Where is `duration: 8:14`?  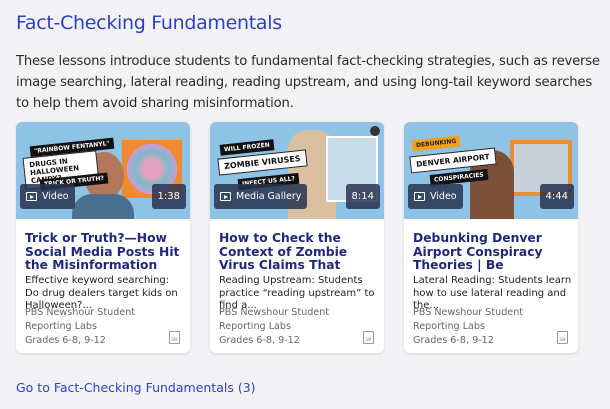 duration: 8:14 is located at coordinates (362, 196).